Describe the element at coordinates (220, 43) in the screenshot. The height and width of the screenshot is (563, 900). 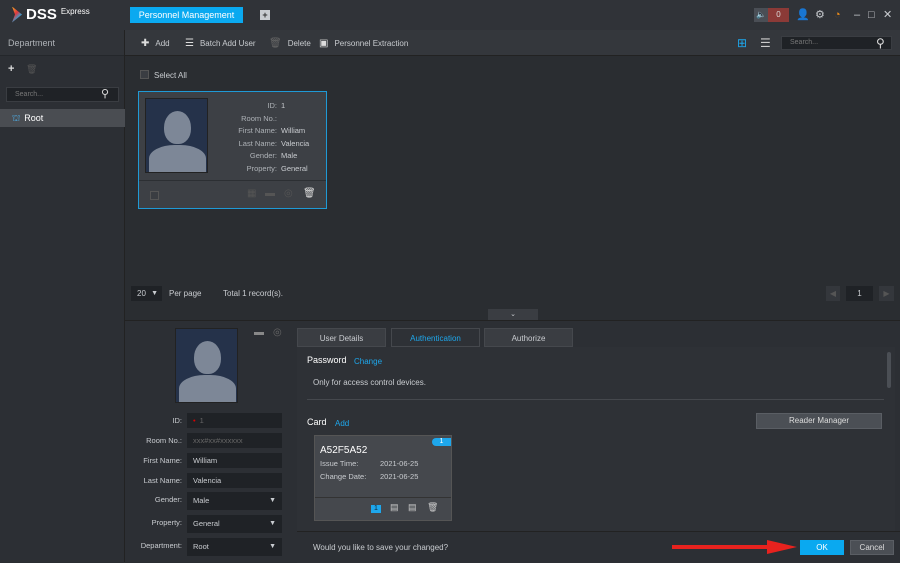
I see `batch-add-button: ☰ Batch Add User` at that location.